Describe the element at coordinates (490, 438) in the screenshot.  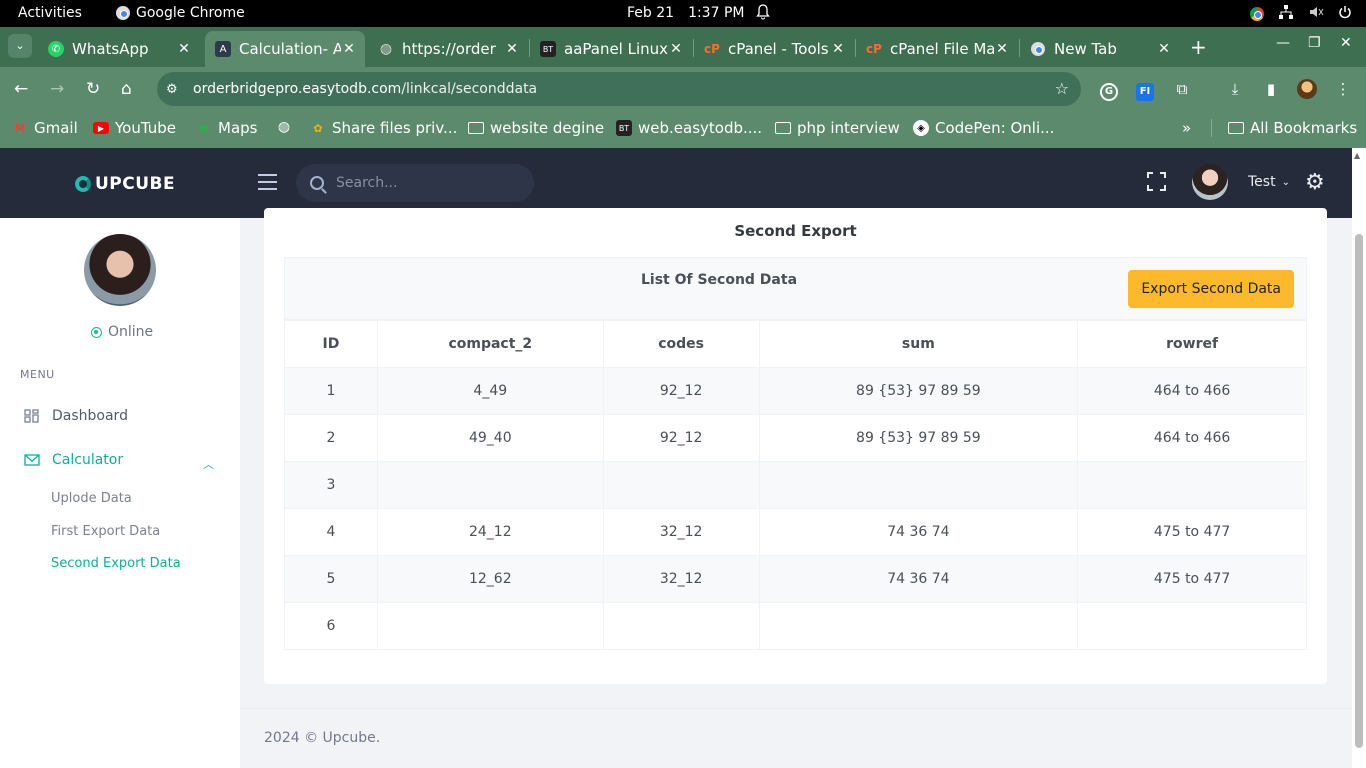
I see `cell-compact: 49_40` at that location.